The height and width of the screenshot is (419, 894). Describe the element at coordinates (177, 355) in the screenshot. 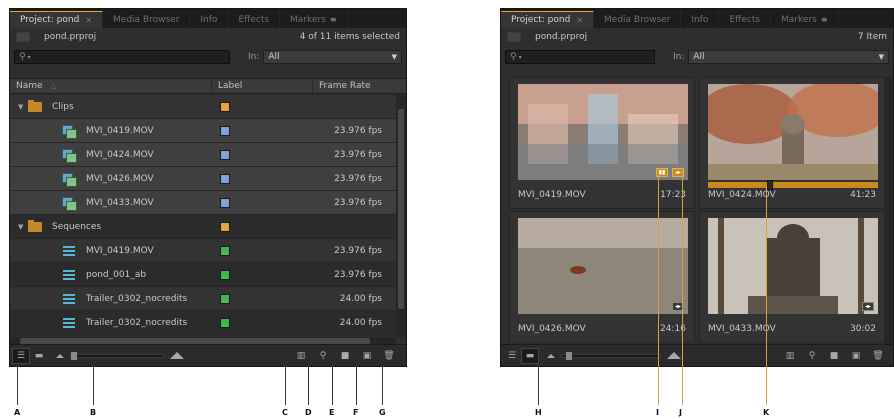

I see `zoom-in-icon` at that location.